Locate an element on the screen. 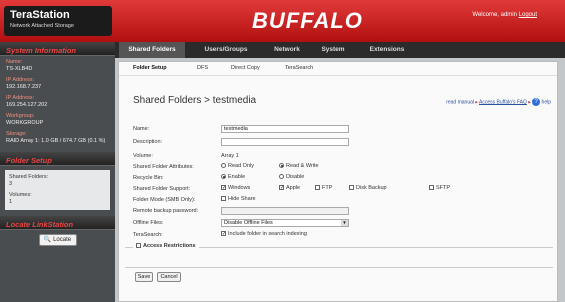 The width and height of the screenshot is (565, 302). disk-backup-text: Disk Backup is located at coordinates (371, 188).